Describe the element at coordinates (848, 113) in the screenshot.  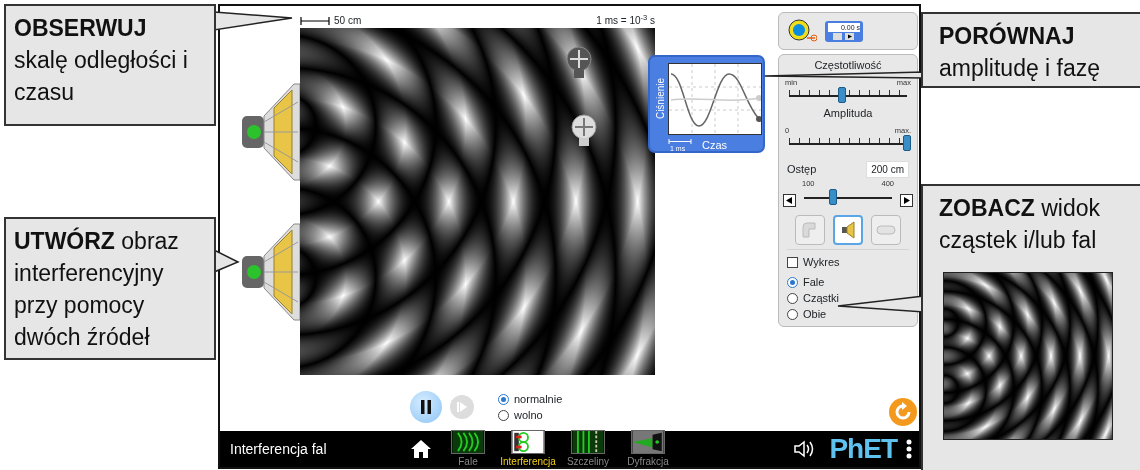
I see `slider-label: Amplituda` at that location.